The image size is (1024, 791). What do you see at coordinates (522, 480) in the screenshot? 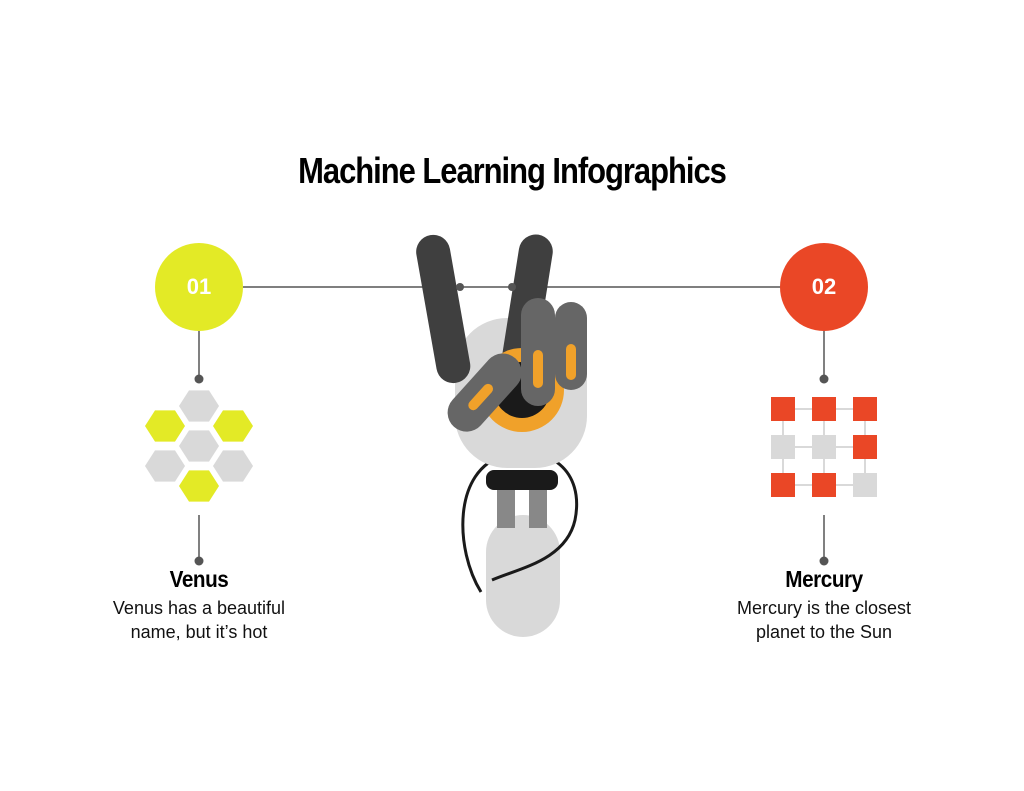
I see `robot-wrist-band` at bounding box center [522, 480].